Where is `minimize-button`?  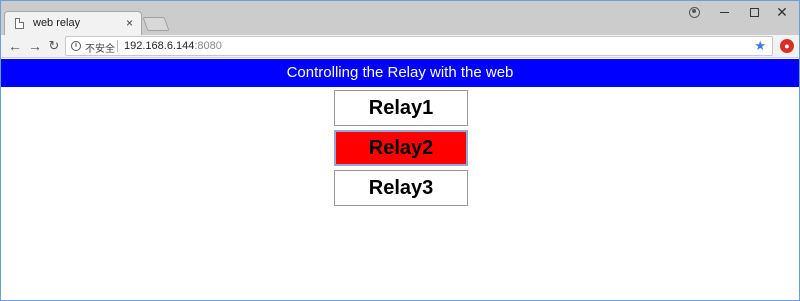
minimize-button is located at coordinates (724, 12).